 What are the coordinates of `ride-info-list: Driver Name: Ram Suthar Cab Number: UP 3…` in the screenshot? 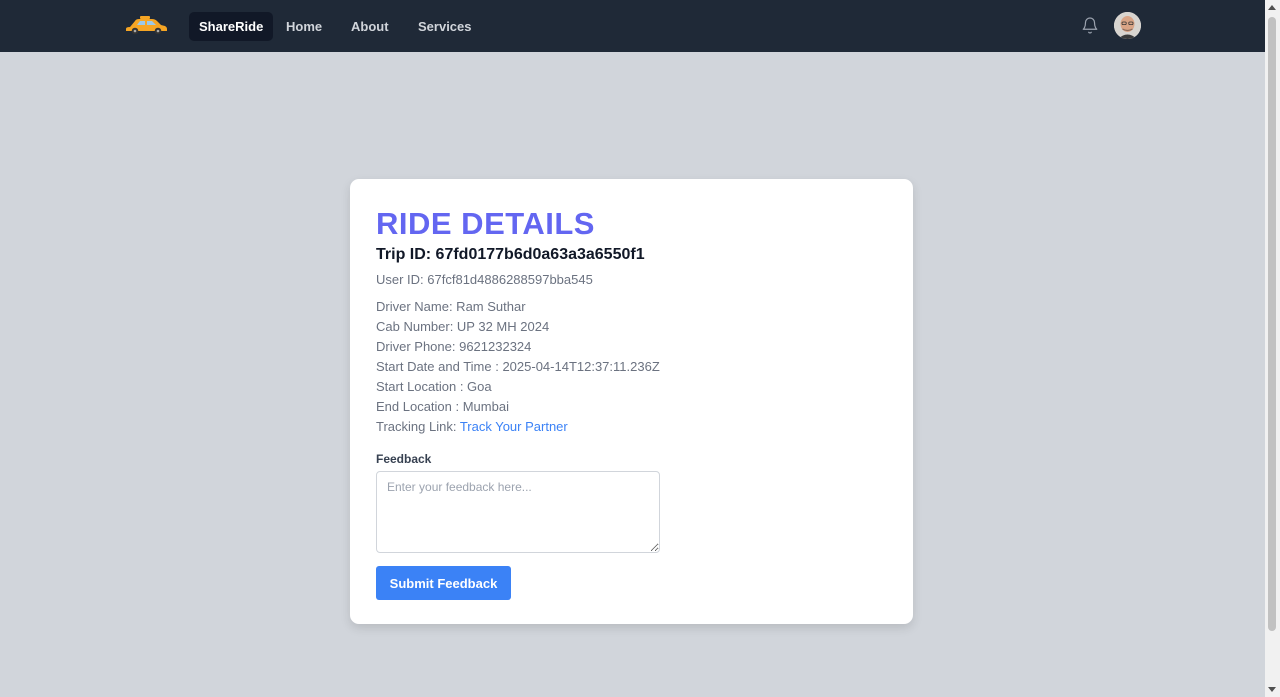 It's located at (631, 367).